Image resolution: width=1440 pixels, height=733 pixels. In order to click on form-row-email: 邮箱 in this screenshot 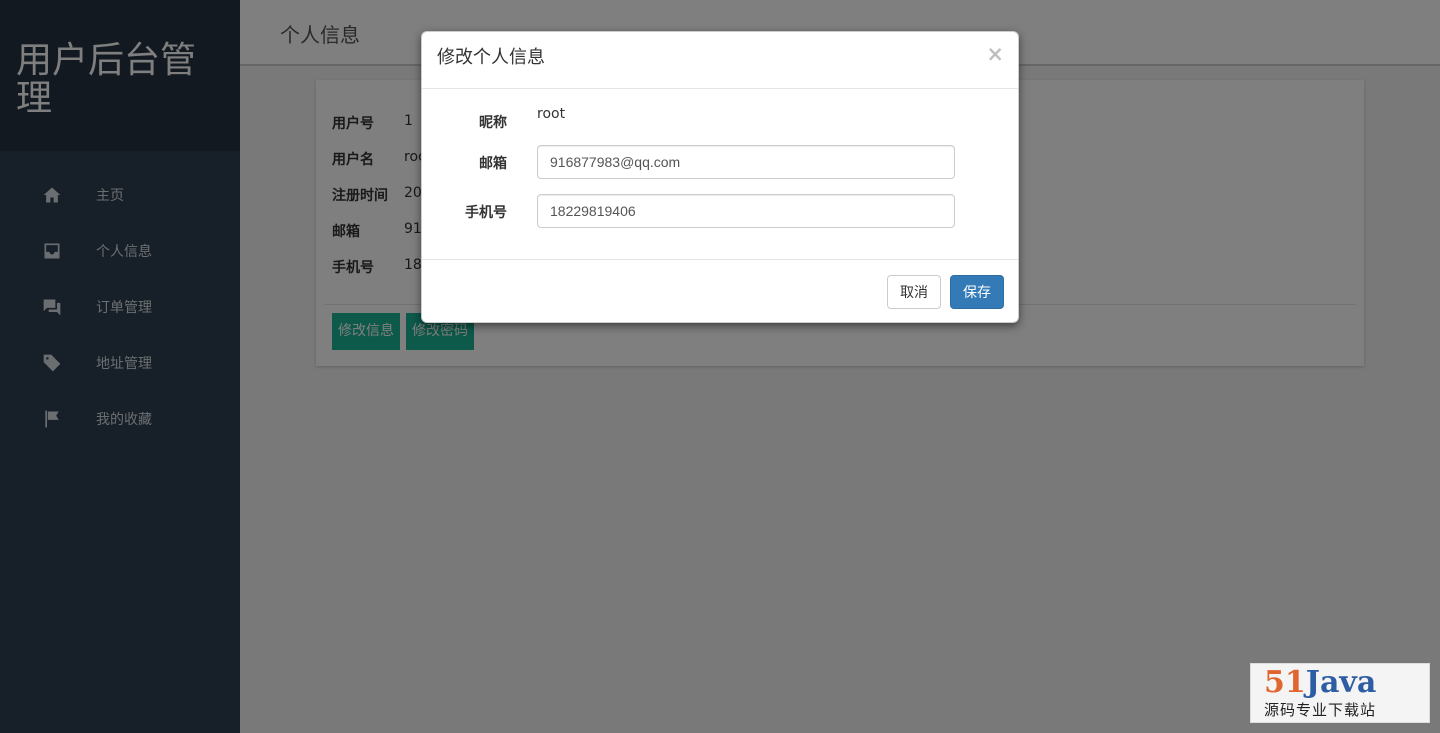, I will do `click(721, 162)`.